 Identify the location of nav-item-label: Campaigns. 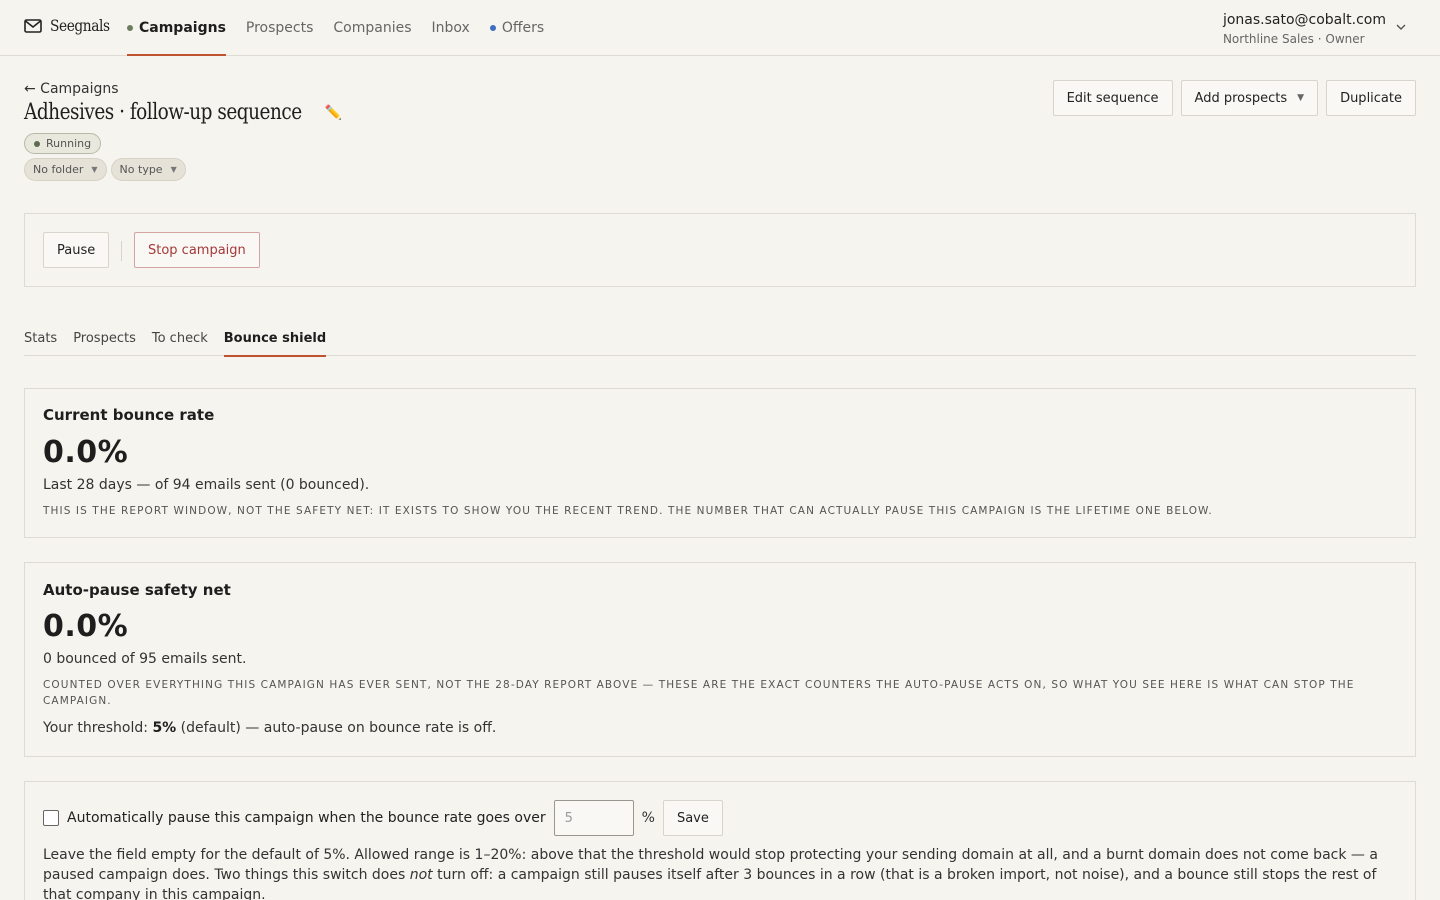
(182, 28).